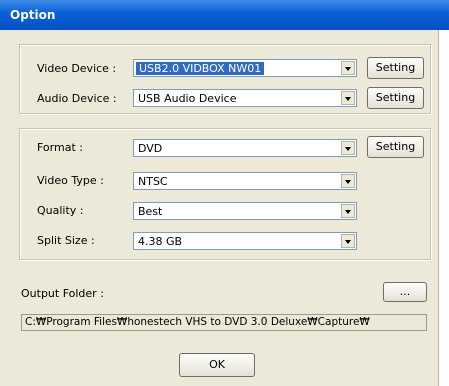 The image size is (449, 386). What do you see at coordinates (245, 148) in the screenshot?
I see `format-select: DVD` at bounding box center [245, 148].